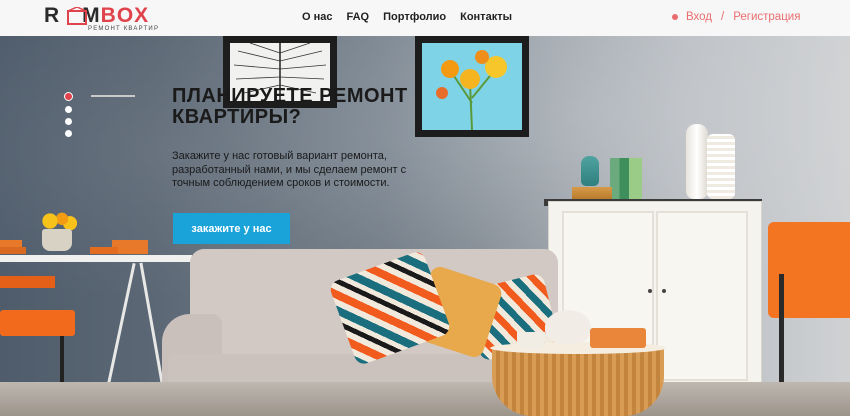  I want to click on right-chair-frame, so click(781, 334).